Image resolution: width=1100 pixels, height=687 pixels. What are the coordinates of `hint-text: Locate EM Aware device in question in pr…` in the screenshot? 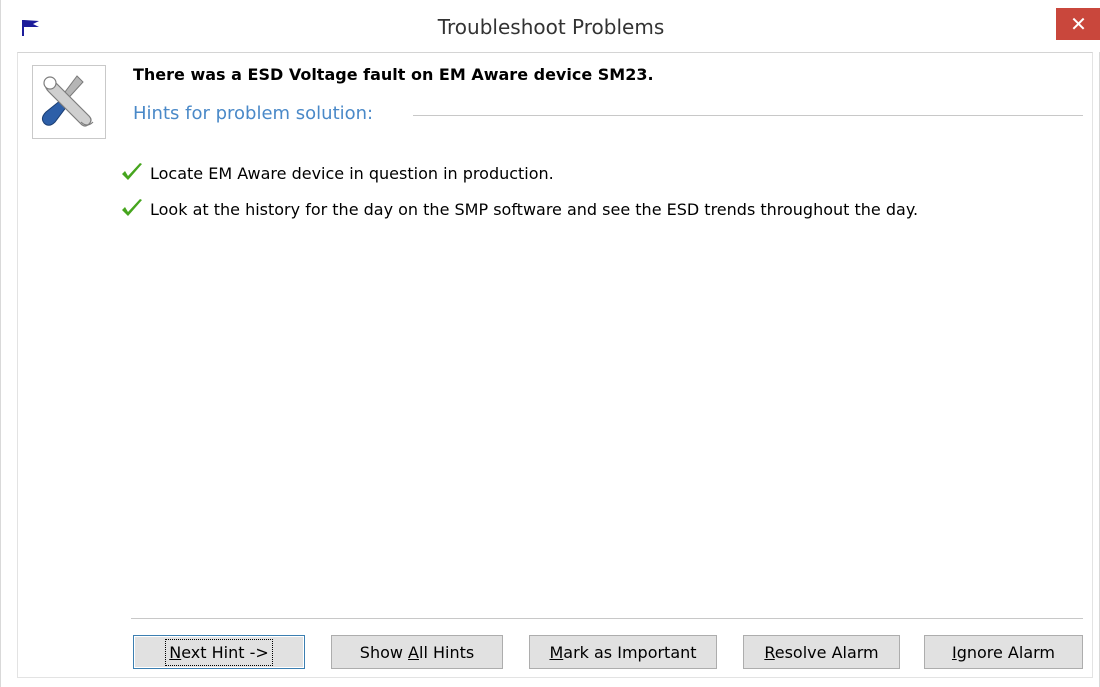 It's located at (352, 173).